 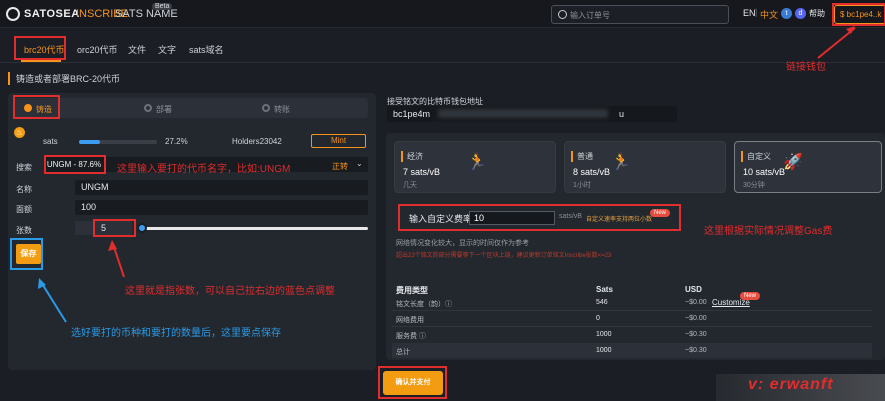 I want to click on save-arrow, so click(x=53, y=302).